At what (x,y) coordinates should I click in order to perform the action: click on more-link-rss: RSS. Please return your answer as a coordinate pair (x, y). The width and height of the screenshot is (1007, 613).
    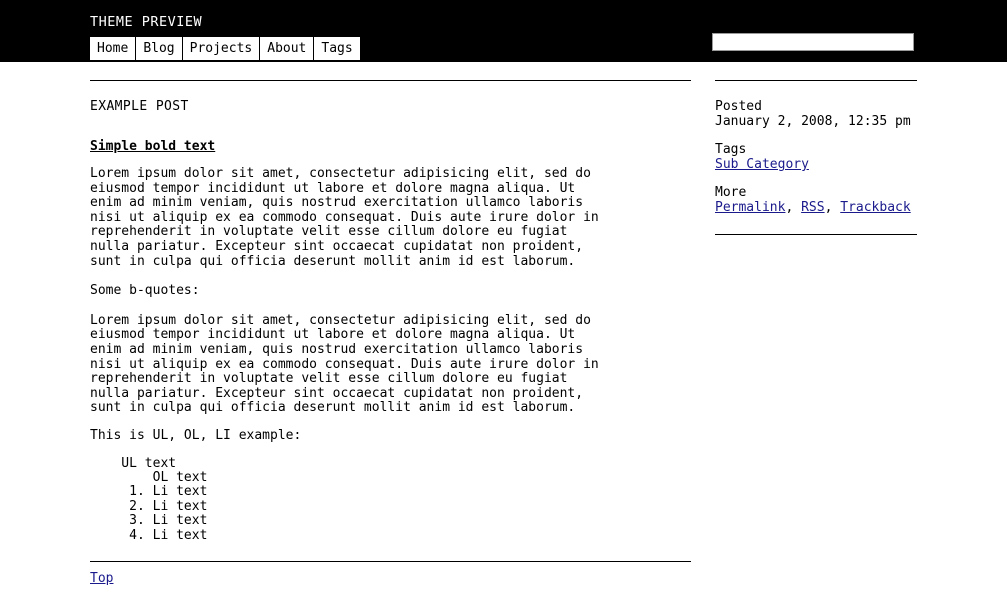
    Looking at the image, I should click on (812, 207).